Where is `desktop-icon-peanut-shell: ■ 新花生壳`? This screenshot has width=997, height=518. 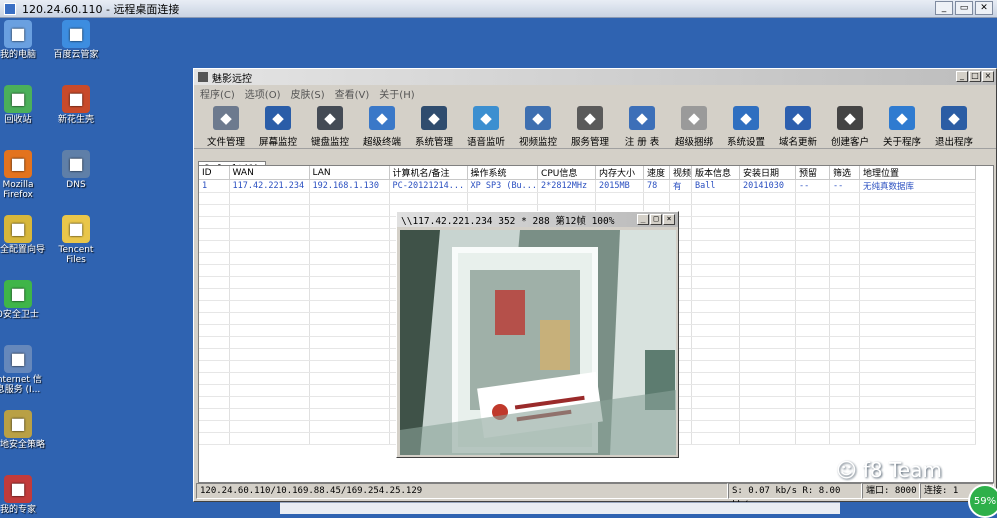 desktop-icon-peanut-shell: ■ 新花生壳 is located at coordinates (76, 105).